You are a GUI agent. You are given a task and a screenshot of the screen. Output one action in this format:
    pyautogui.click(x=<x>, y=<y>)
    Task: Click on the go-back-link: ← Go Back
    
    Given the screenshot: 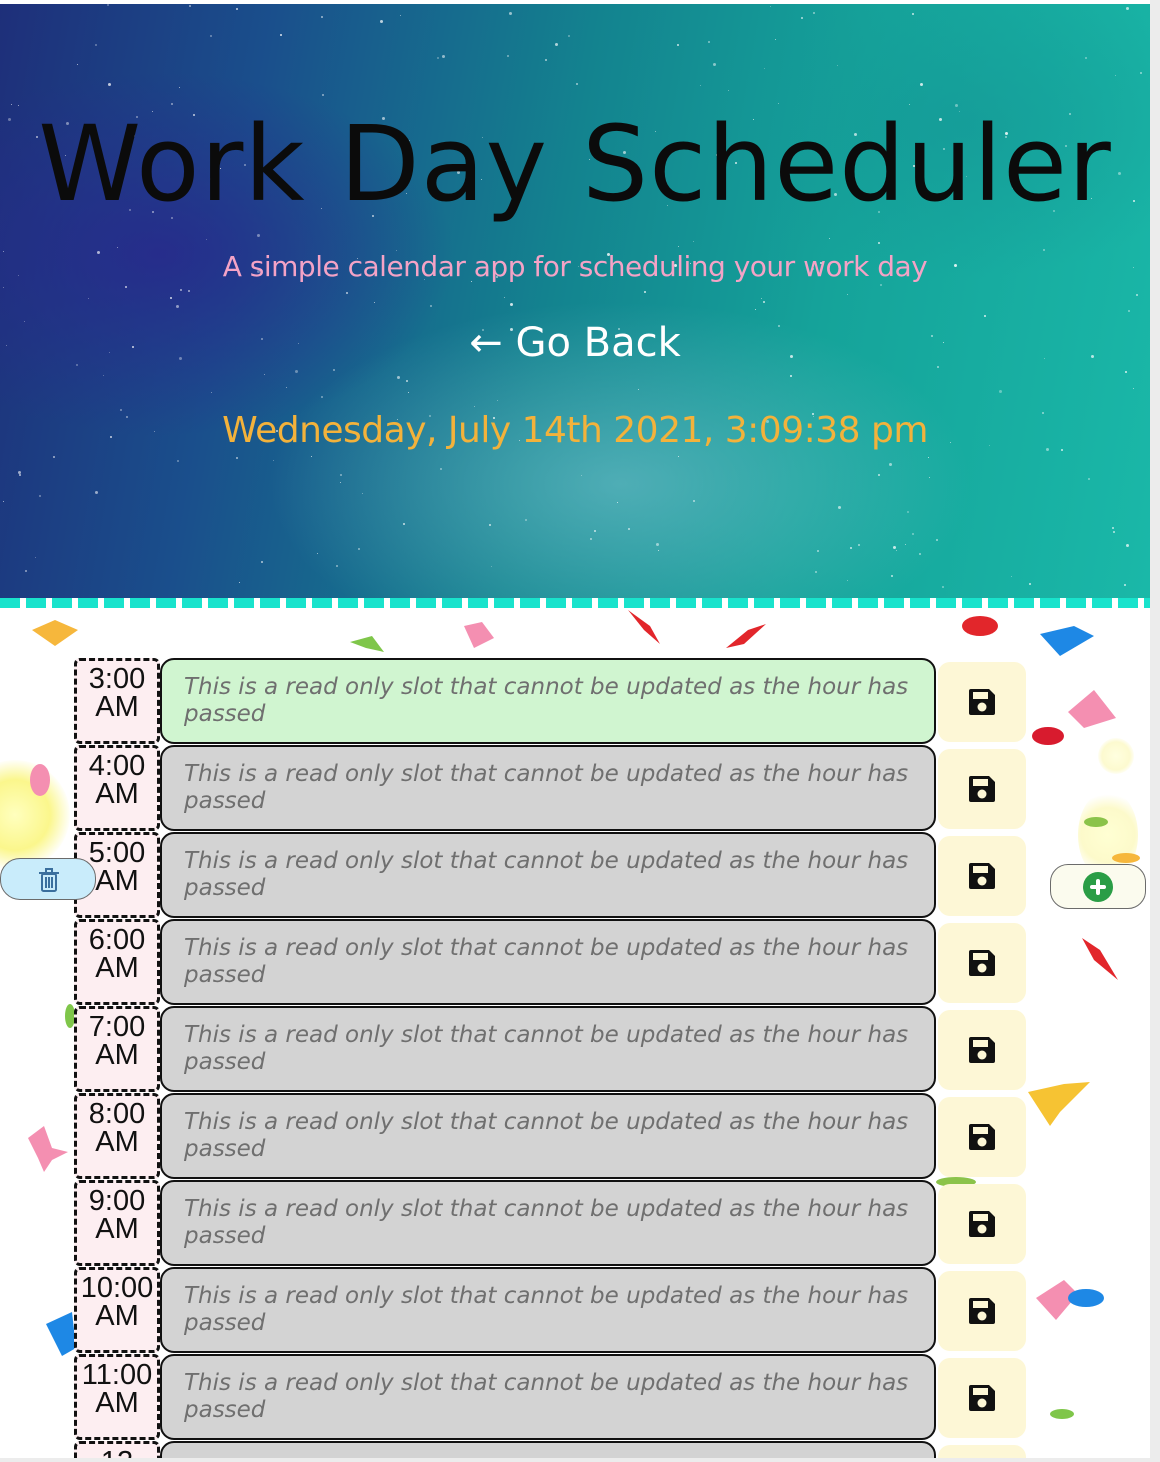 What is the action you would take?
    pyautogui.click(x=575, y=343)
    